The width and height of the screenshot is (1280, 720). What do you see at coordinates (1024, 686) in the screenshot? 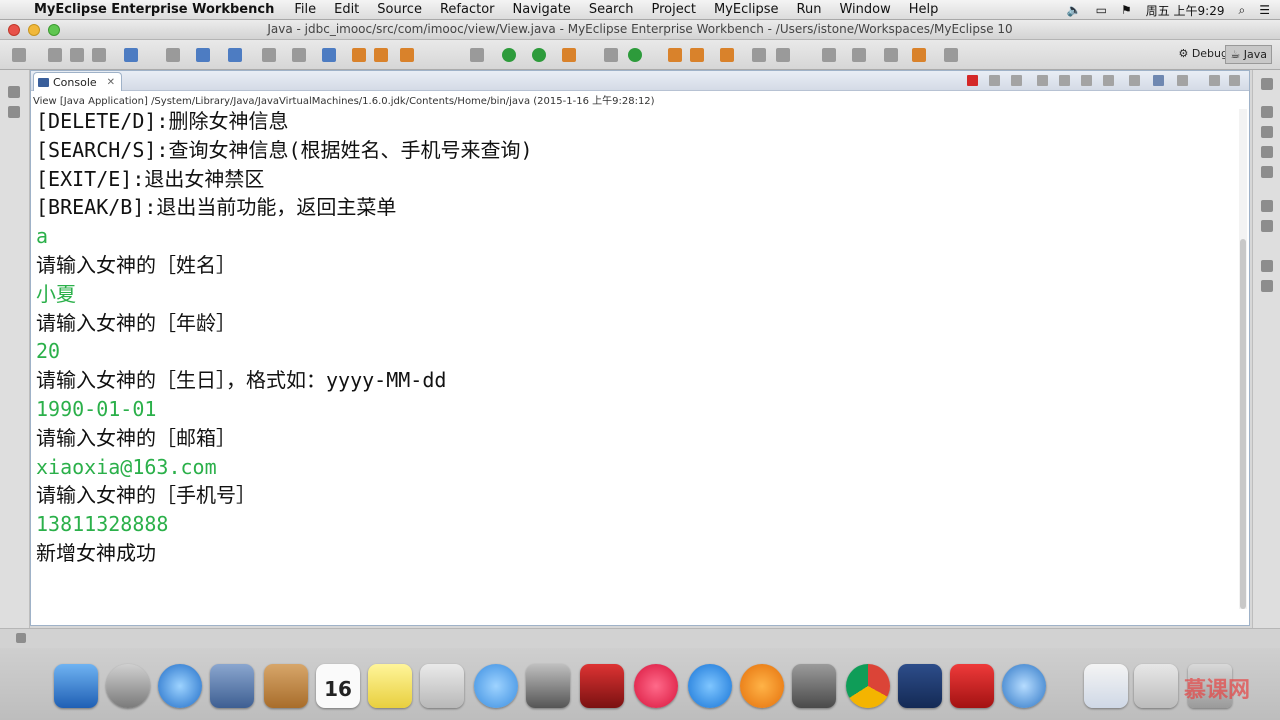
I see `quicktime-icon` at bounding box center [1024, 686].